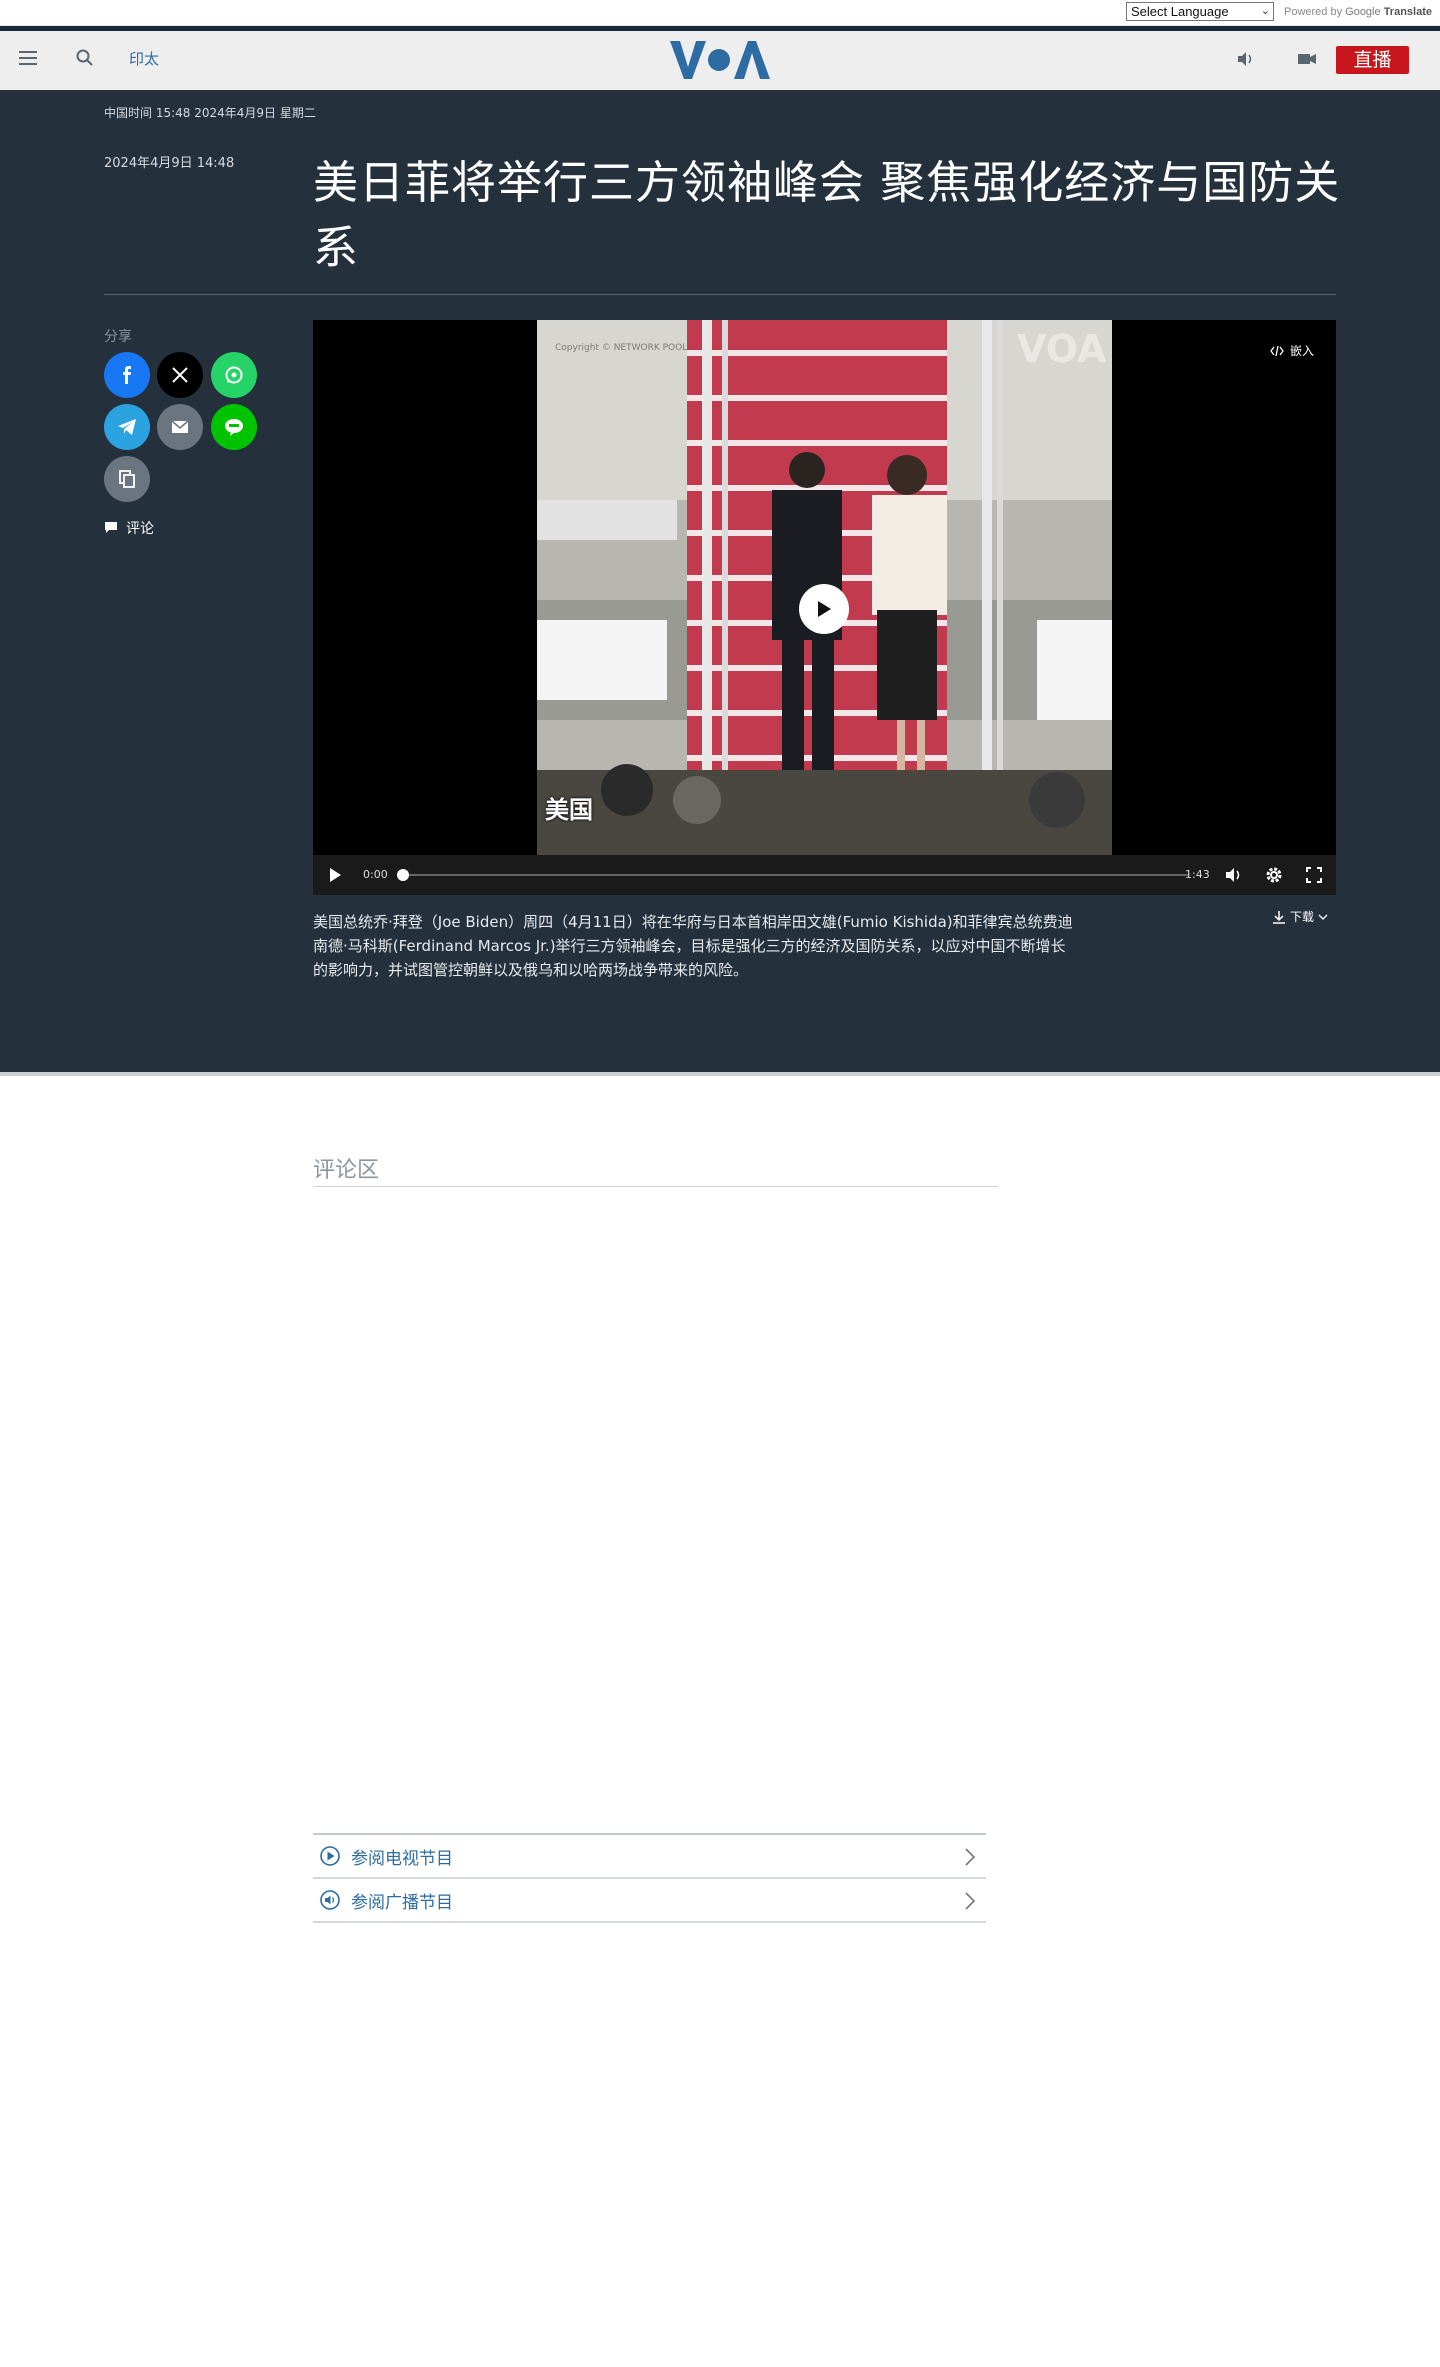  What do you see at coordinates (1323, 917) in the screenshot?
I see `chevron-down-icon` at bounding box center [1323, 917].